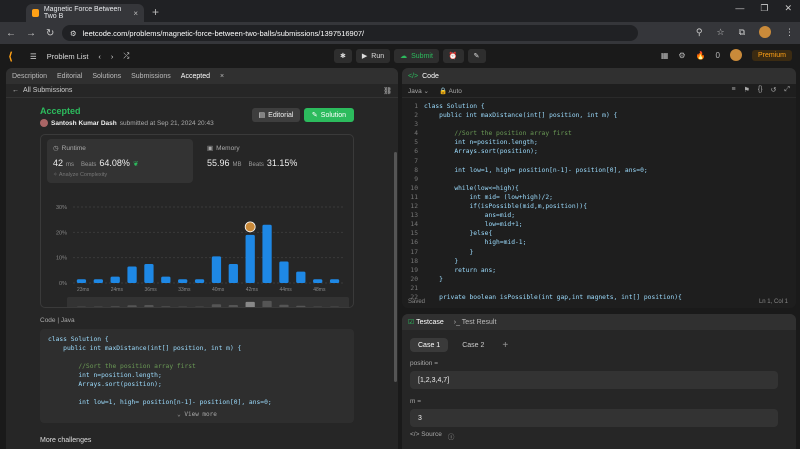 The width and height of the screenshot is (800, 449). Describe the element at coordinates (284, 305) in the screenshot. I see `chart-mini-bar` at that location.